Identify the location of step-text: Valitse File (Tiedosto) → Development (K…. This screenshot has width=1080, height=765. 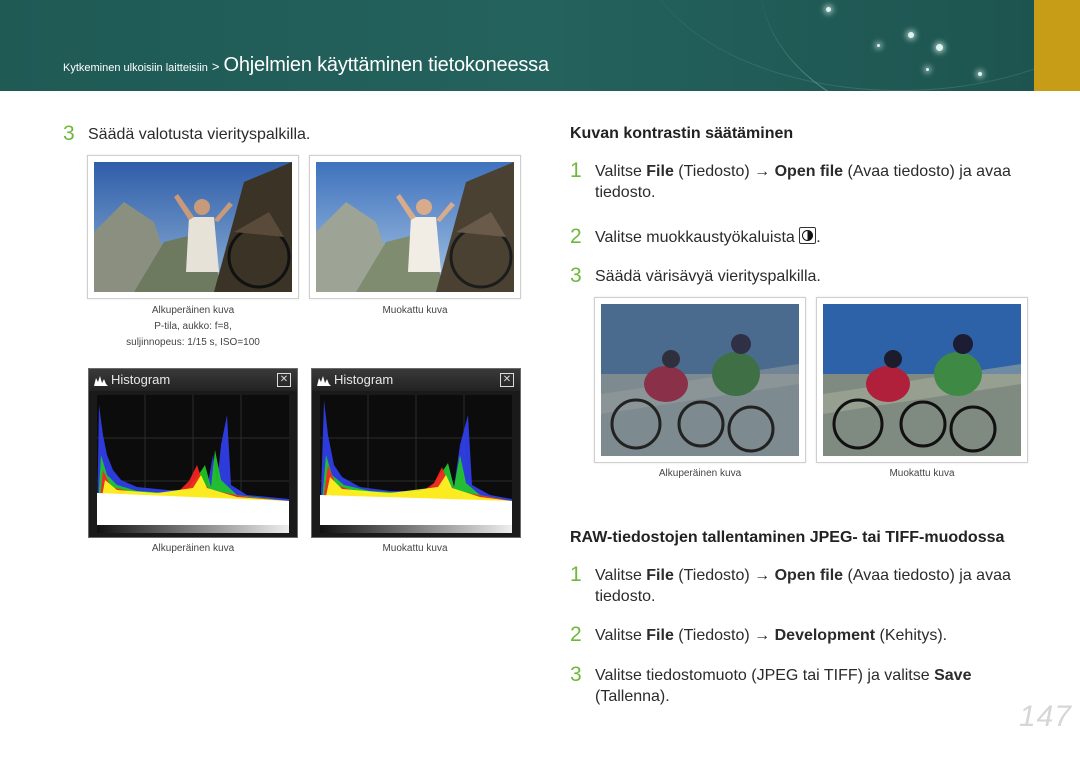
(771, 635).